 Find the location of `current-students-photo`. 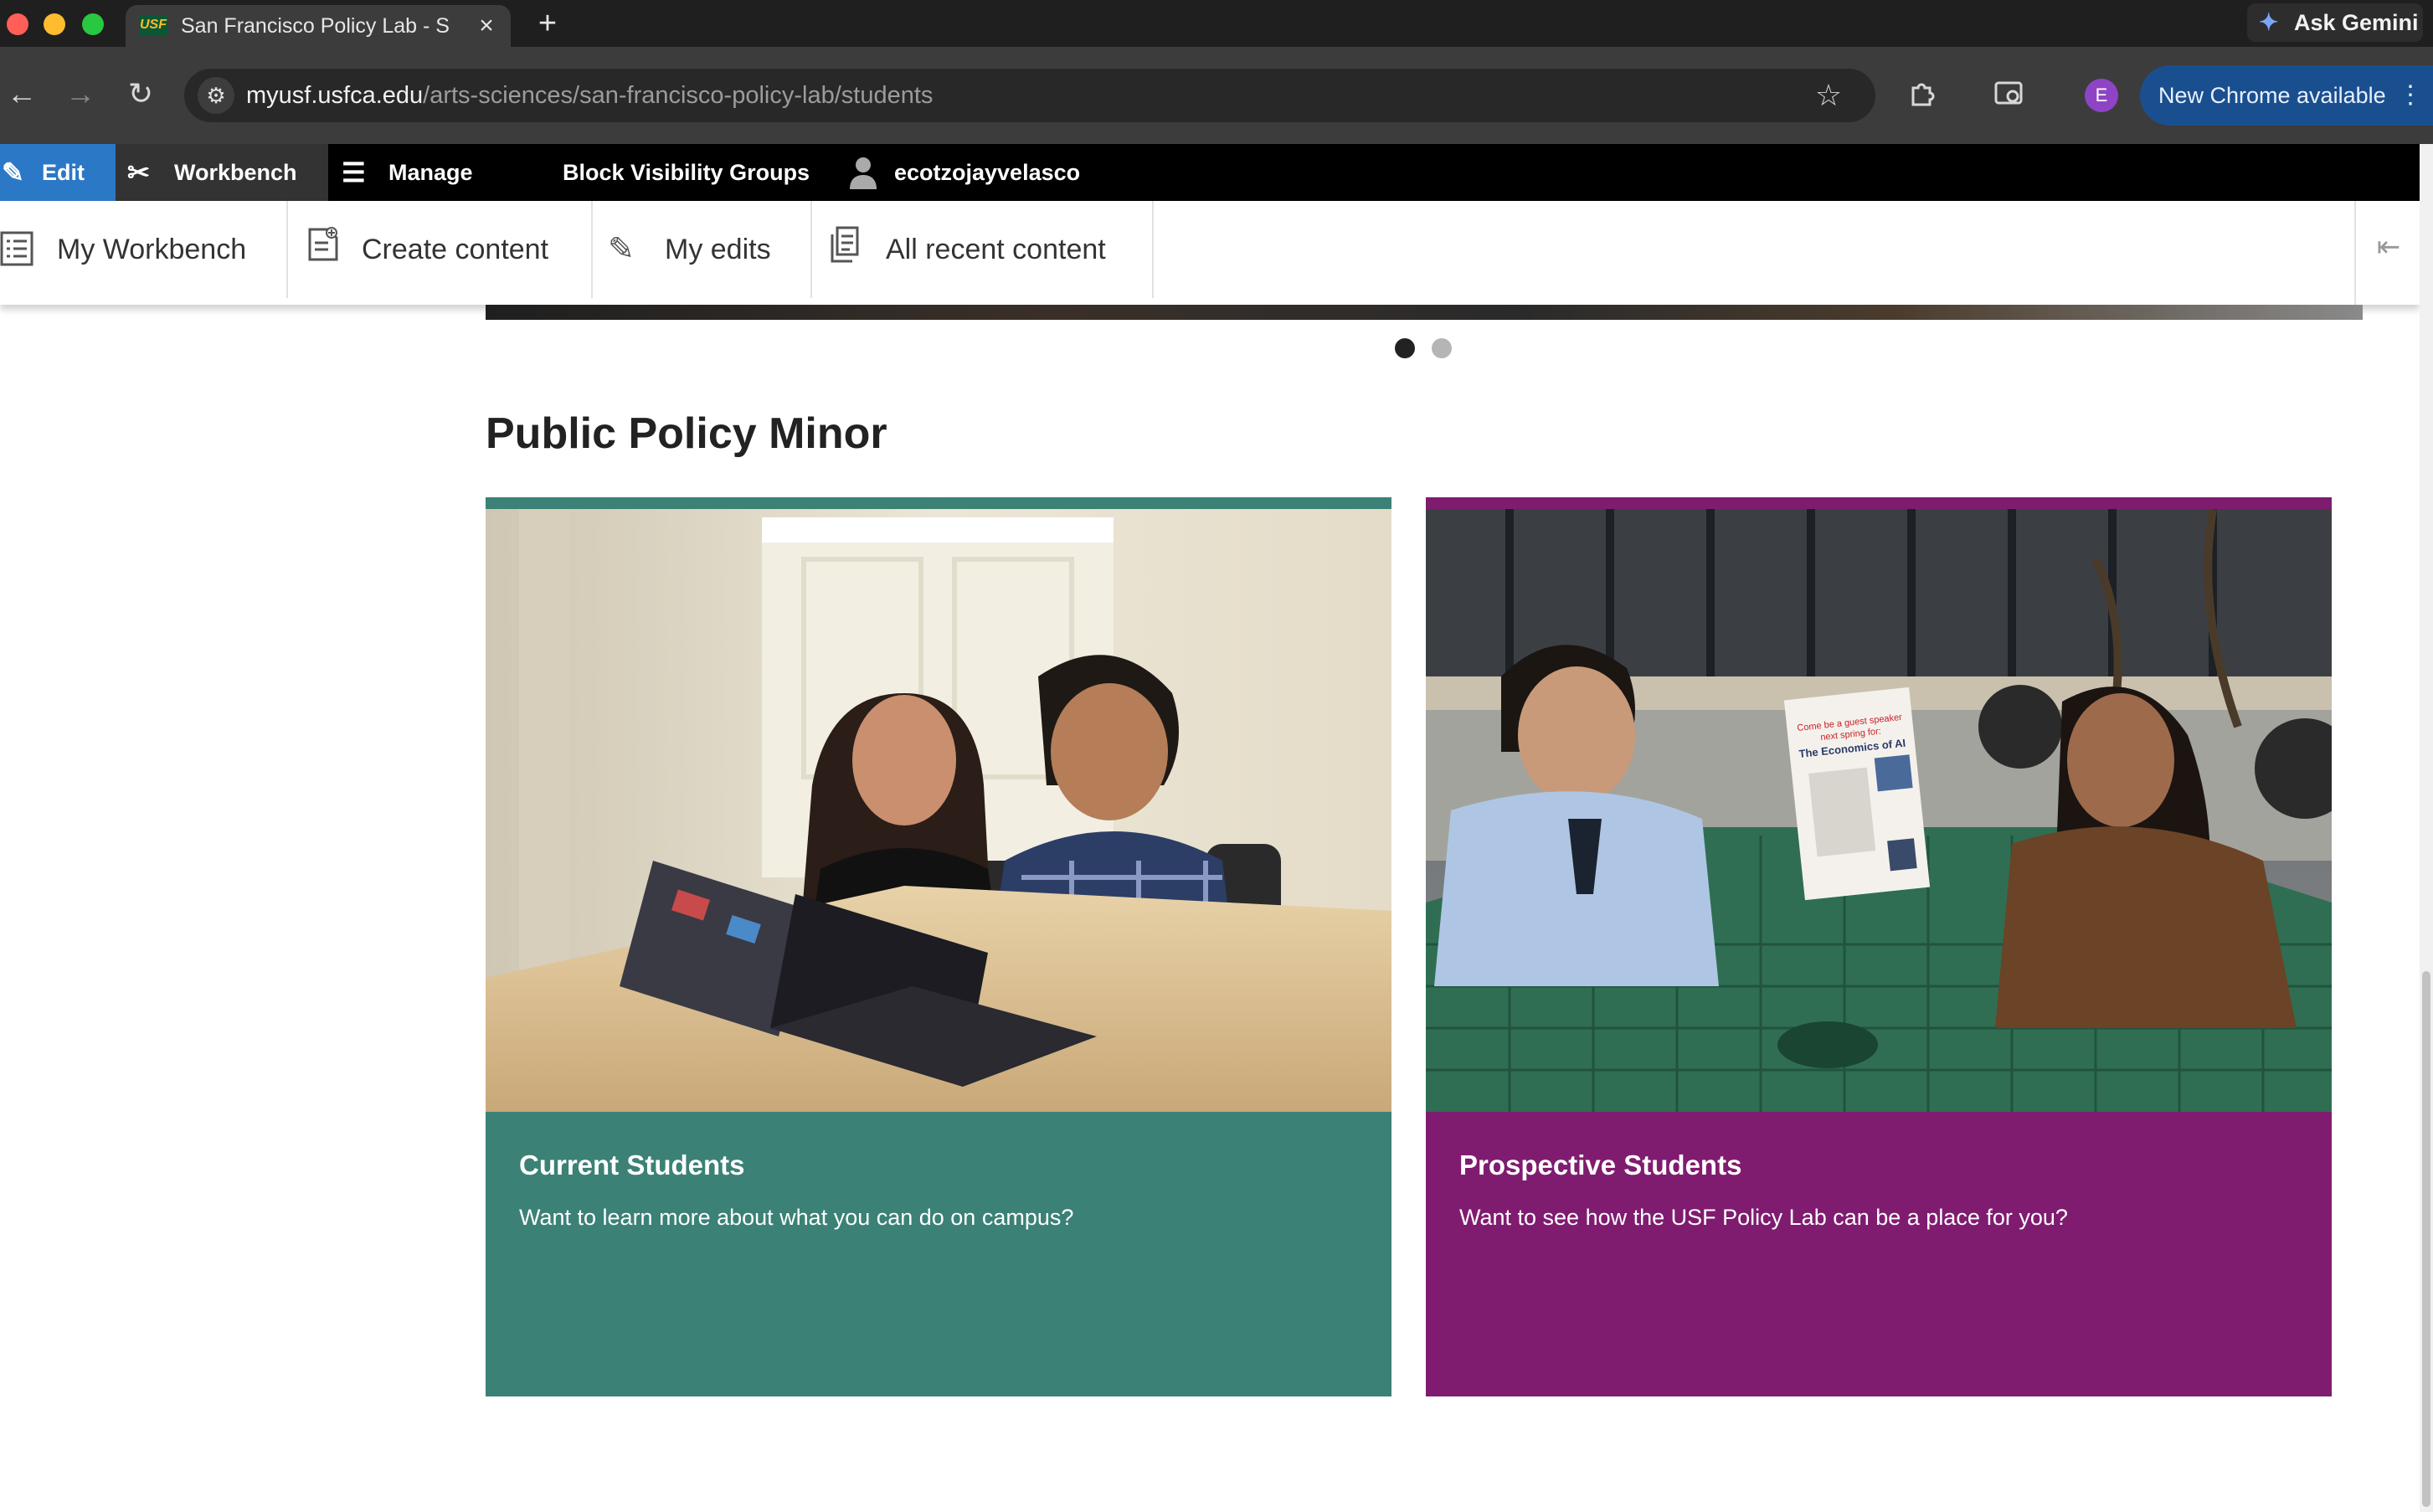

current-students-photo is located at coordinates (938, 810).